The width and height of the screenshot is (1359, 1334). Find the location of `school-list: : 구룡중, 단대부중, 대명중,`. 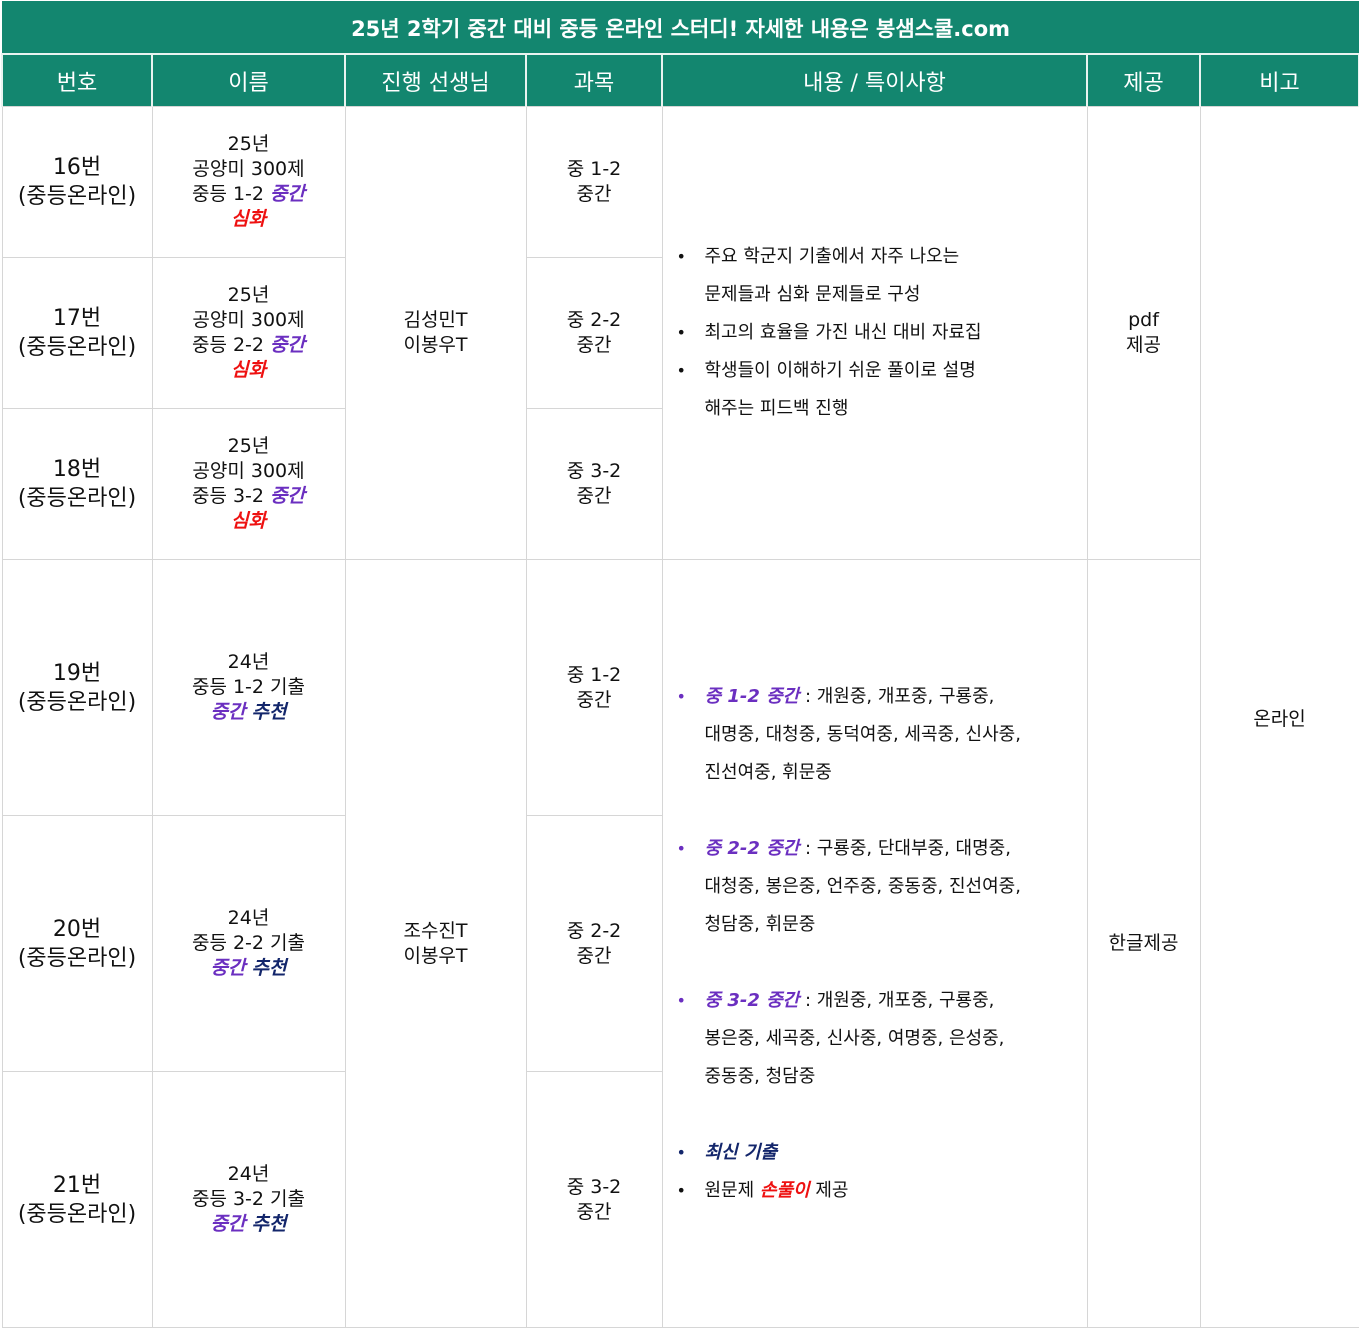

school-list: : 구룡중, 단대부중, 대명중, is located at coordinates (905, 848).